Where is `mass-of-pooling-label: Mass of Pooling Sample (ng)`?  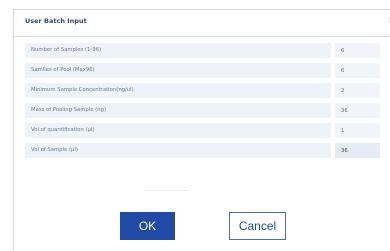 mass-of-pooling-label: Mass of Pooling Sample (ng) is located at coordinates (69, 110).